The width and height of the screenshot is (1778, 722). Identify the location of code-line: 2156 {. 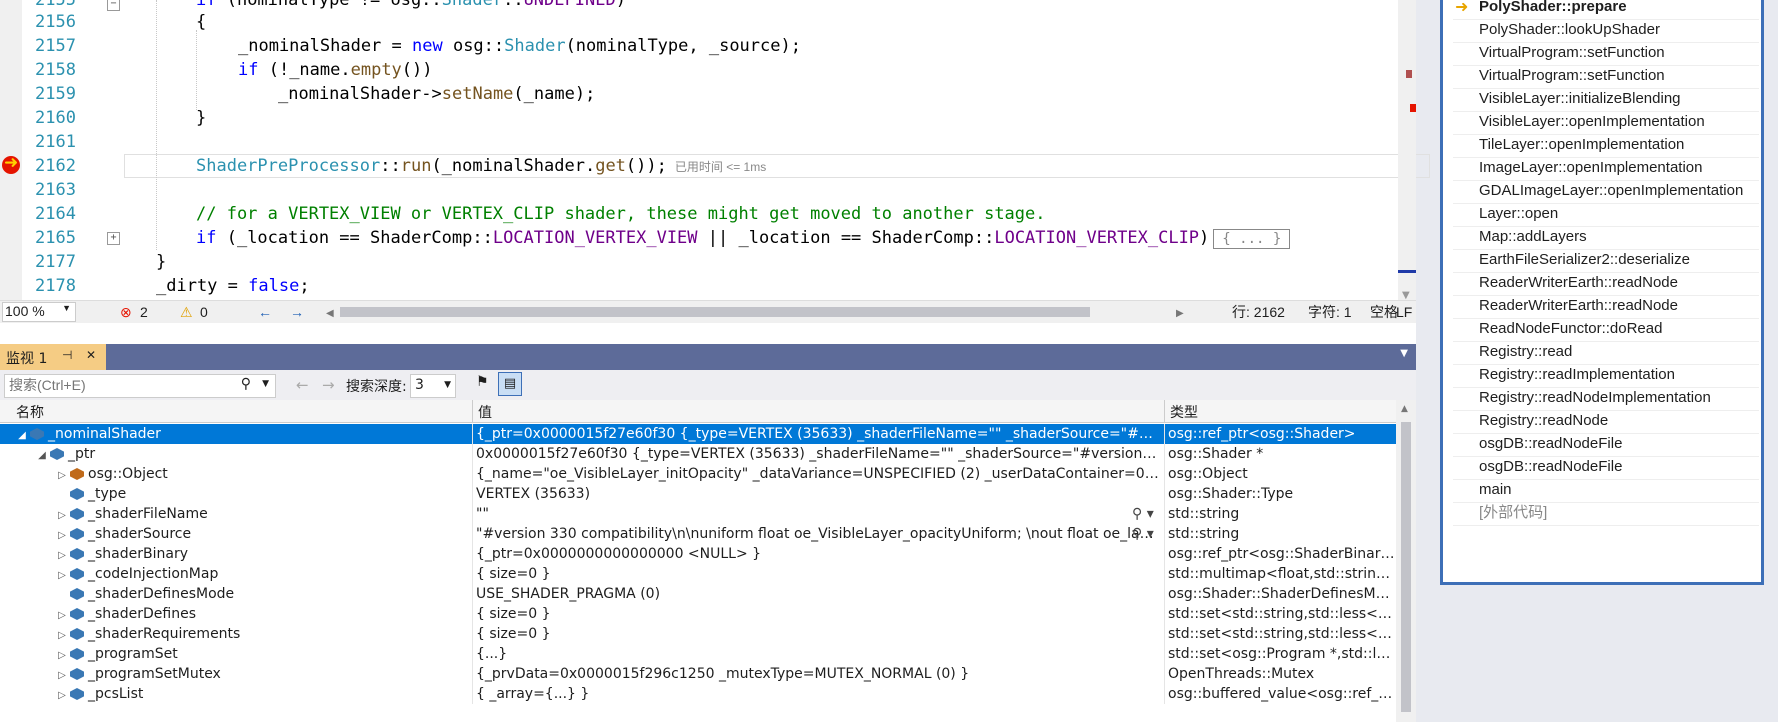
(630, 22).